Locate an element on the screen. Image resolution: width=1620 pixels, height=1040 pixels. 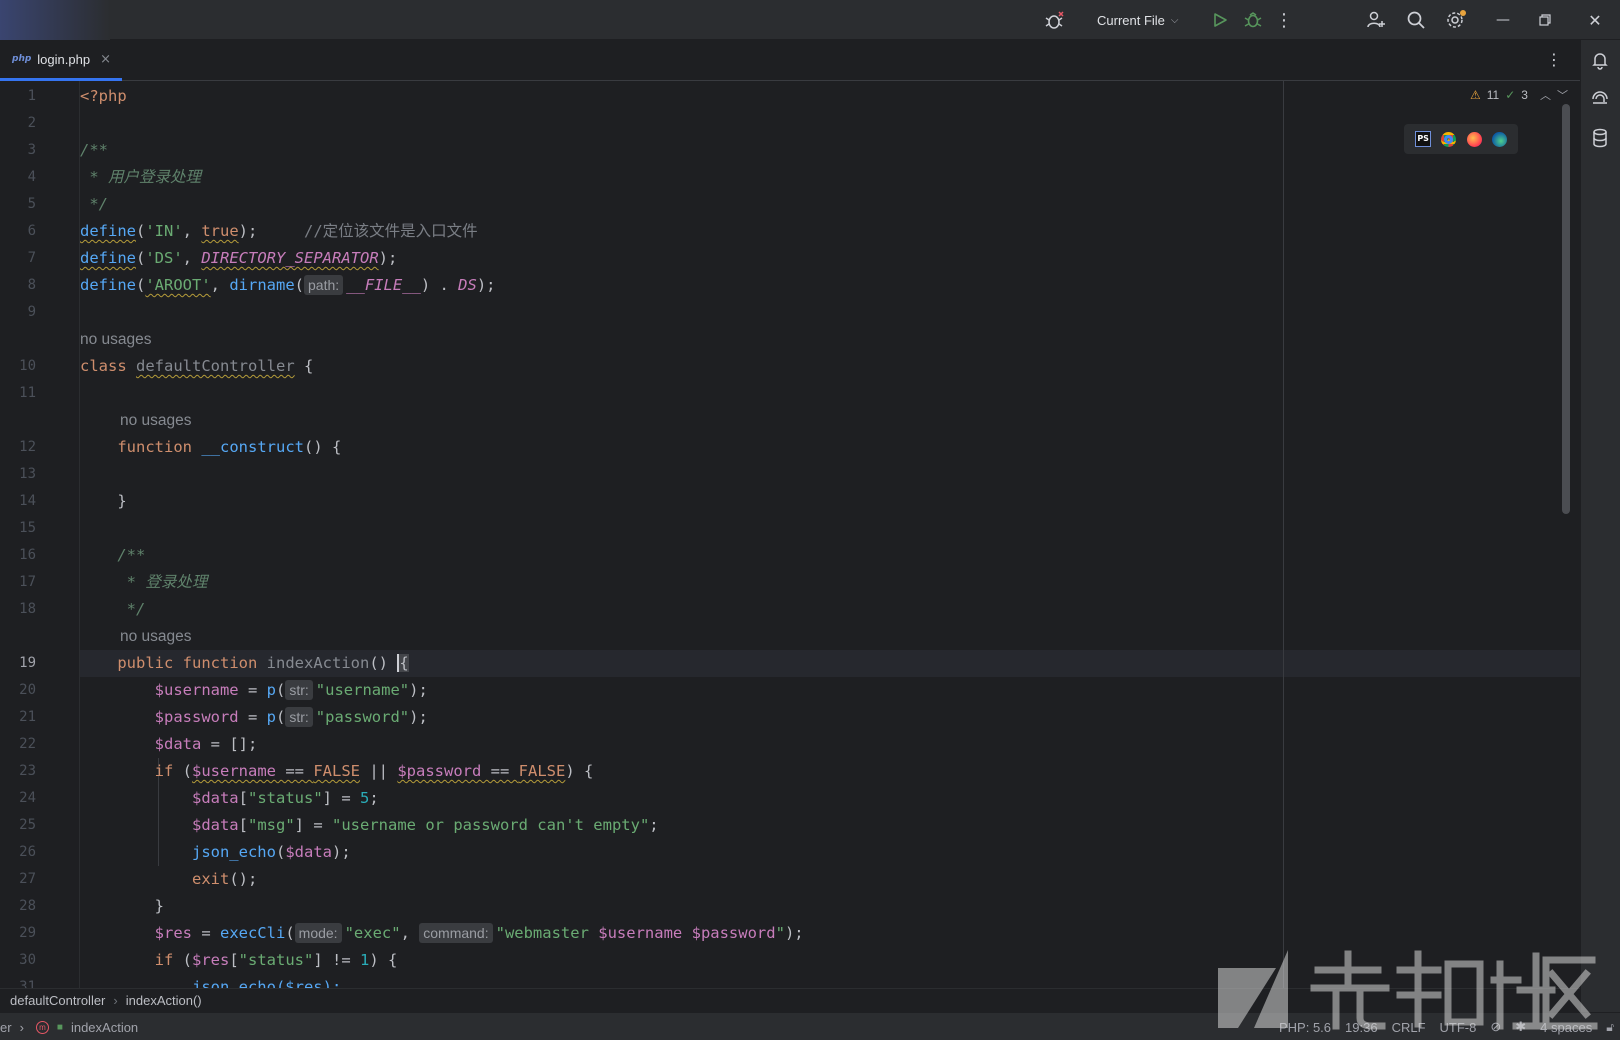
readonly-toggle-icon: 🔓︎ is located at coordinates (1610, 1027).